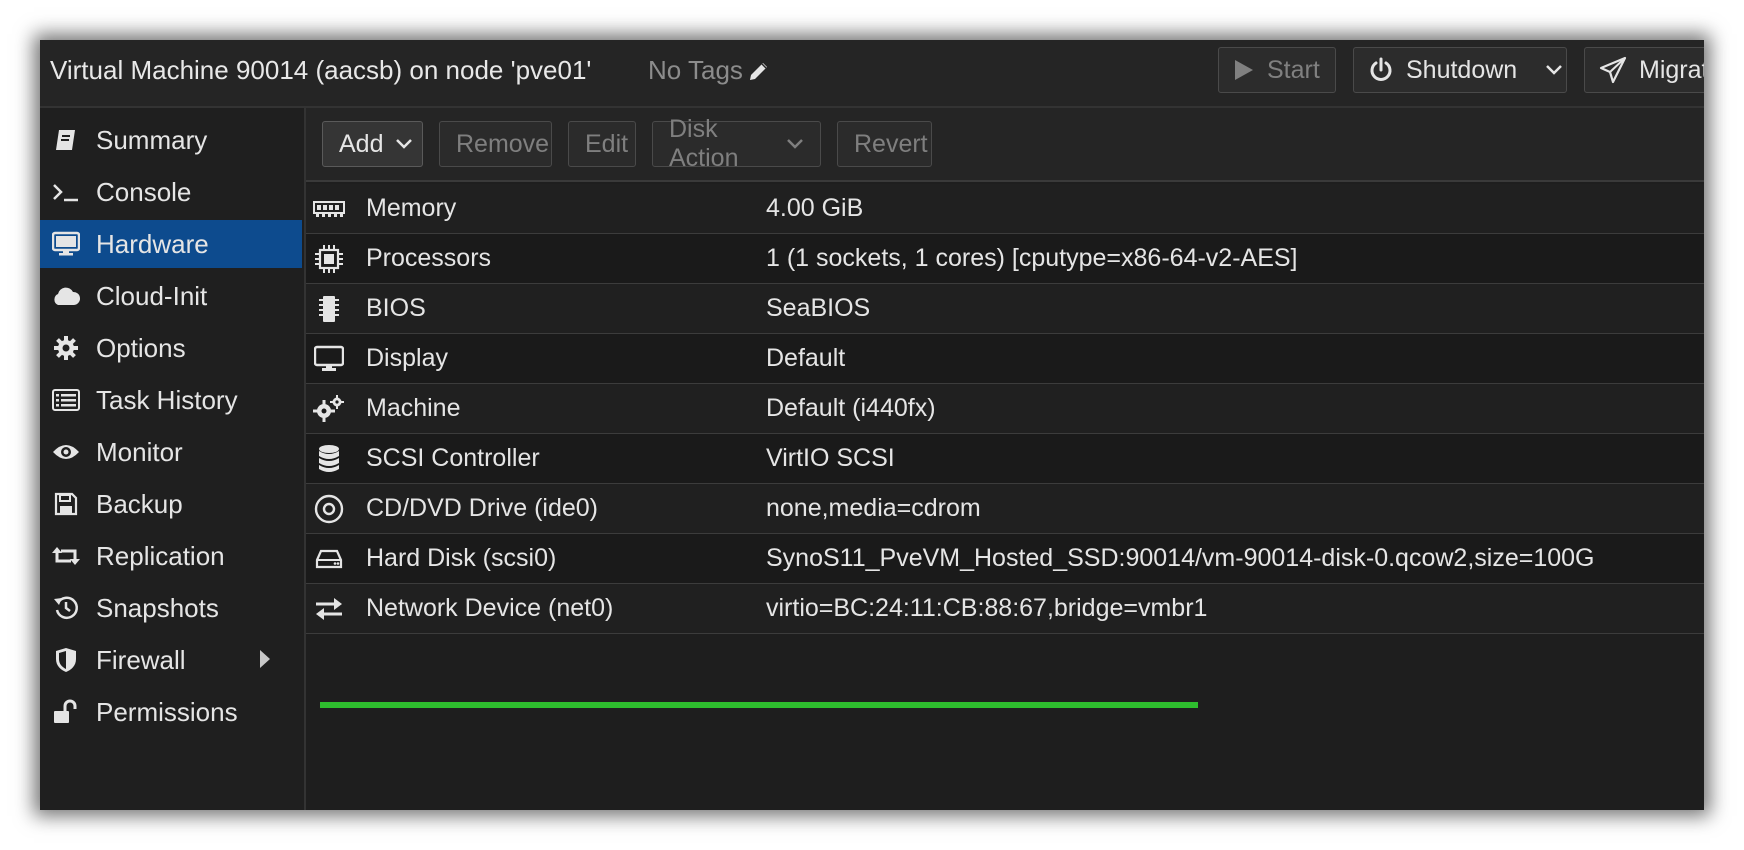  What do you see at coordinates (818, 308) in the screenshot?
I see `row-value: SeaBIOS` at bounding box center [818, 308].